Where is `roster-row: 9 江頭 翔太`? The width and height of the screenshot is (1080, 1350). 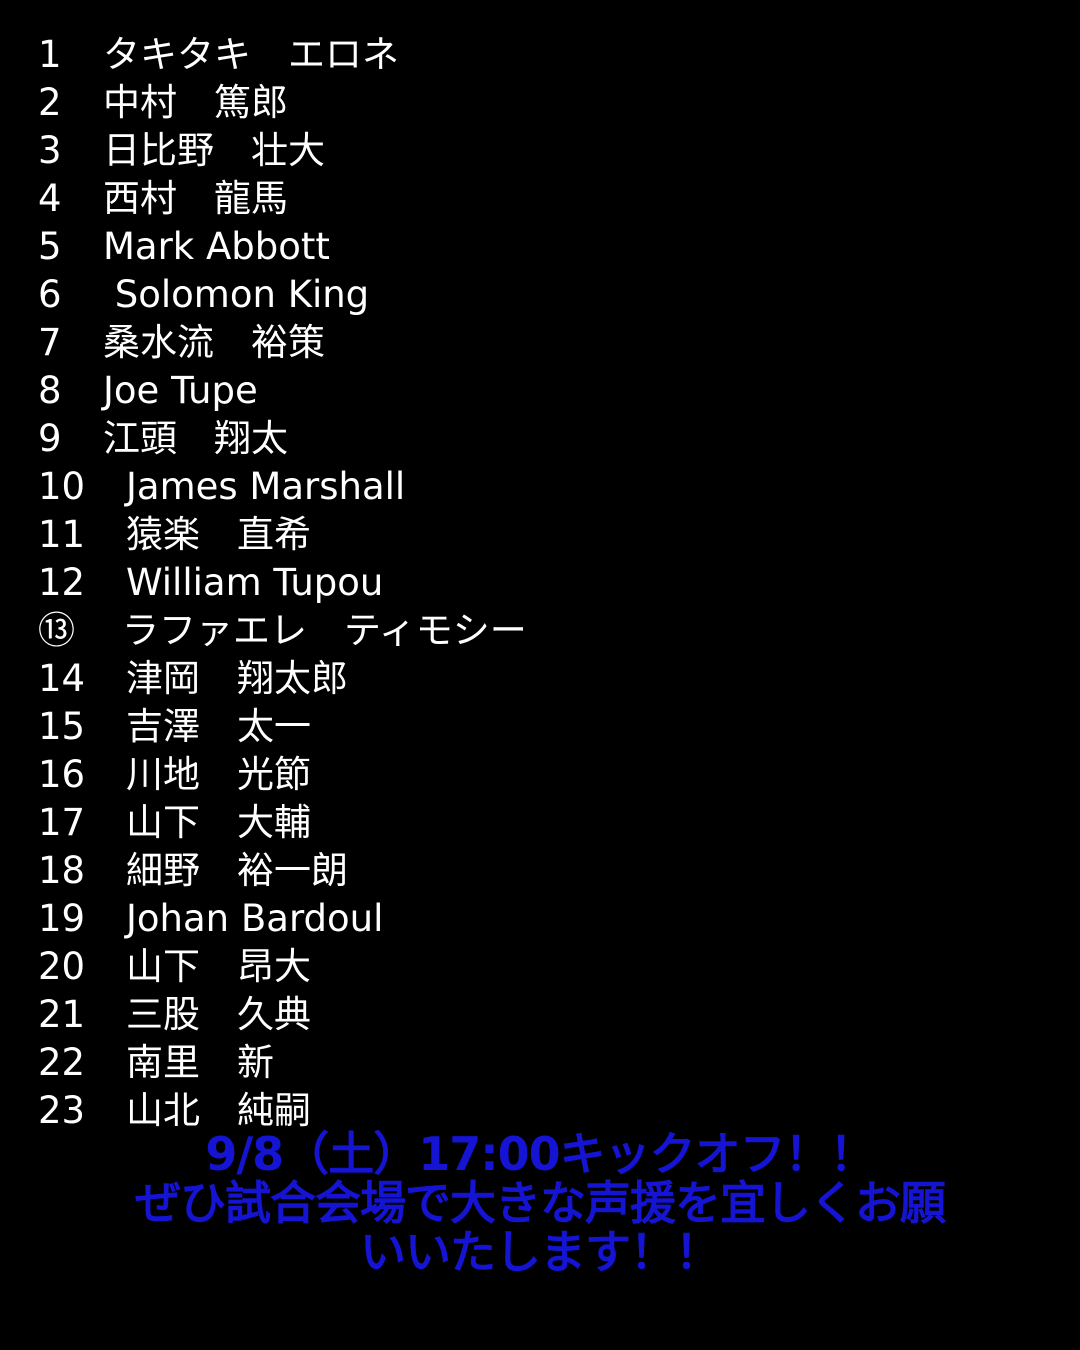
roster-row: 9 江頭 翔太 is located at coordinates (282, 439).